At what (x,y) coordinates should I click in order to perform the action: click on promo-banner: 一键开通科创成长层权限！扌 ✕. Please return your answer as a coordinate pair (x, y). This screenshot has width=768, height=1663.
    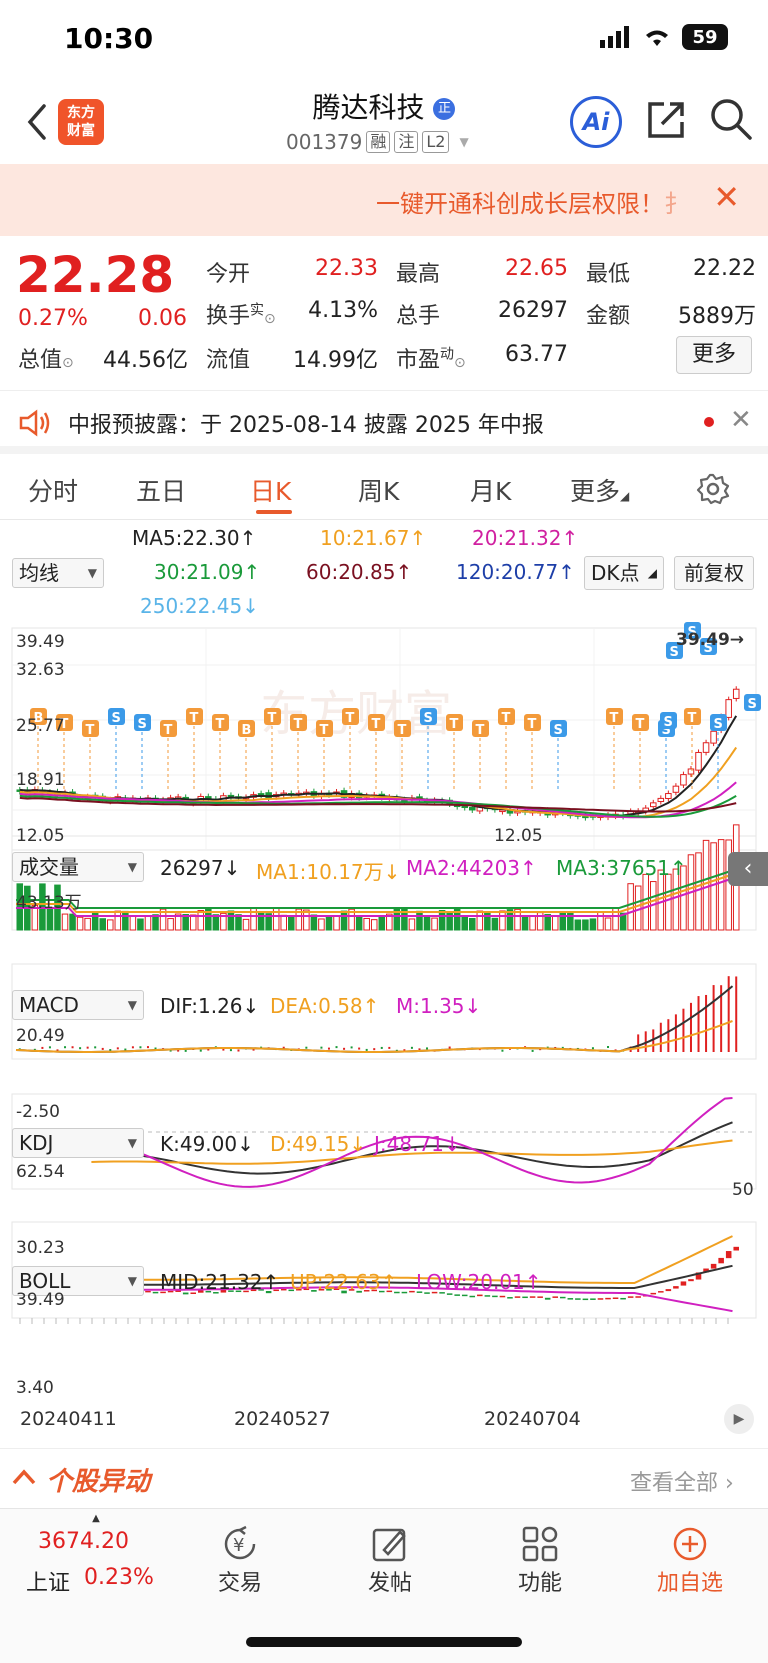
    Looking at the image, I should click on (384, 200).